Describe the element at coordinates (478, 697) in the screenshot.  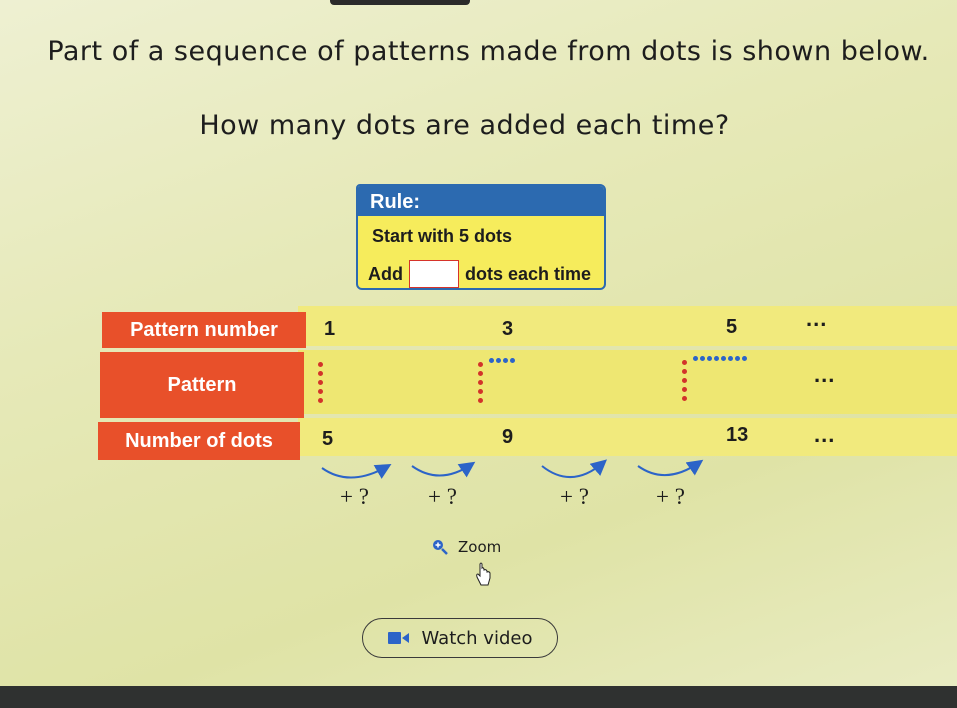
I see `taskbar` at that location.